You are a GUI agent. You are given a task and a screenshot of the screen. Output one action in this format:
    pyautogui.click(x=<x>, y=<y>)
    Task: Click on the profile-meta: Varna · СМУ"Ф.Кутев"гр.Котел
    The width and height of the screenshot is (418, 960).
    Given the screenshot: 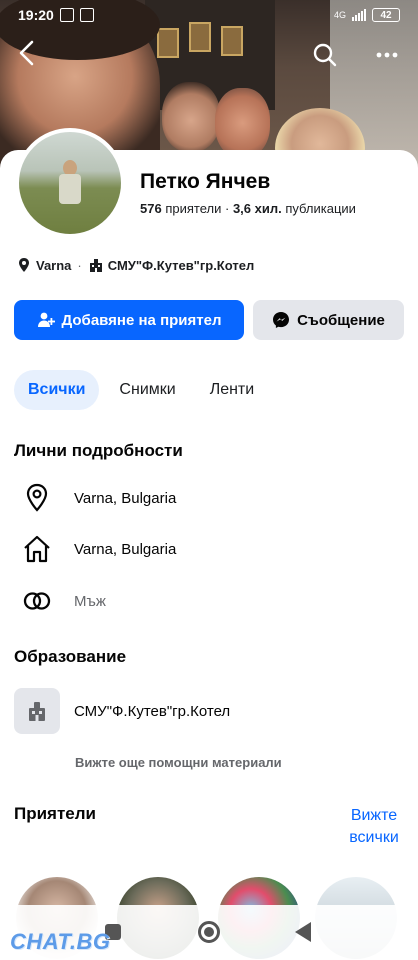 What is the action you would take?
    pyautogui.click(x=135, y=265)
    